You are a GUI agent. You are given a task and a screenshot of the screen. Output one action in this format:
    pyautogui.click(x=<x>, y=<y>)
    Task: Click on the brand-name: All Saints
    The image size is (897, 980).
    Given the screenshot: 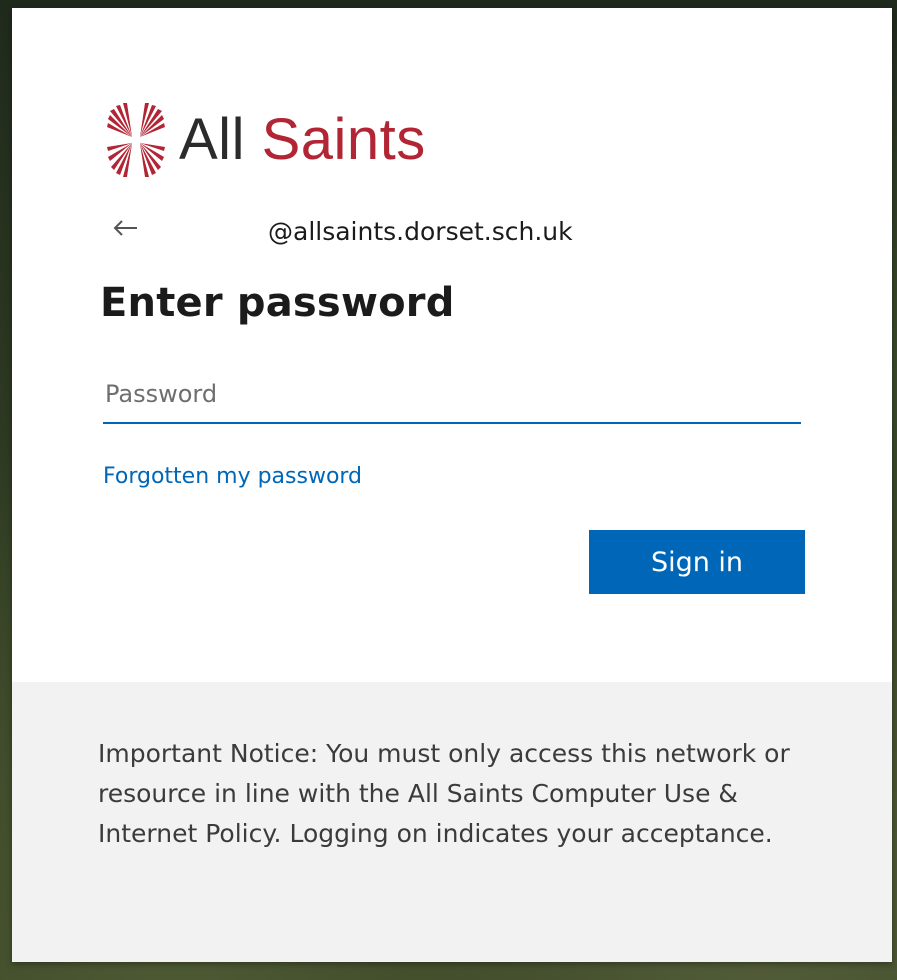 What is the action you would take?
    pyautogui.click(x=302, y=140)
    